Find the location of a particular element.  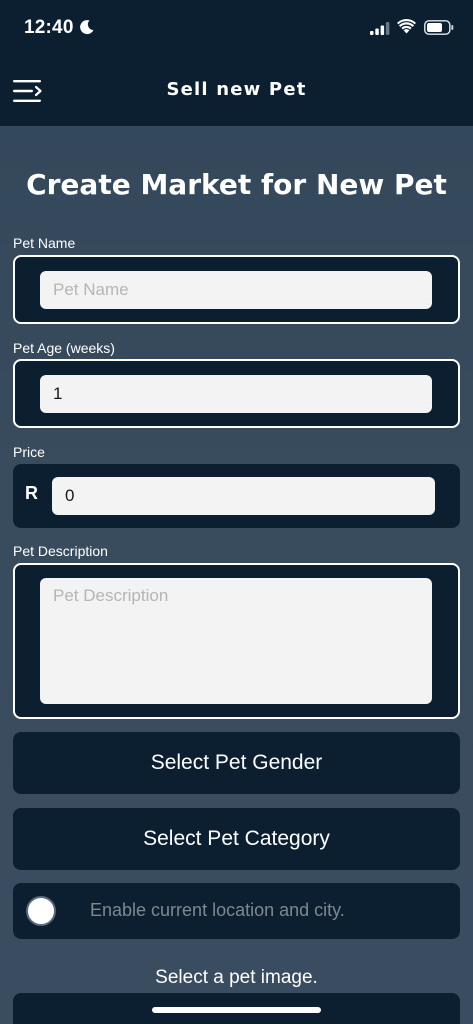

select-gender-button: Select Pet Gender is located at coordinates (236, 763).